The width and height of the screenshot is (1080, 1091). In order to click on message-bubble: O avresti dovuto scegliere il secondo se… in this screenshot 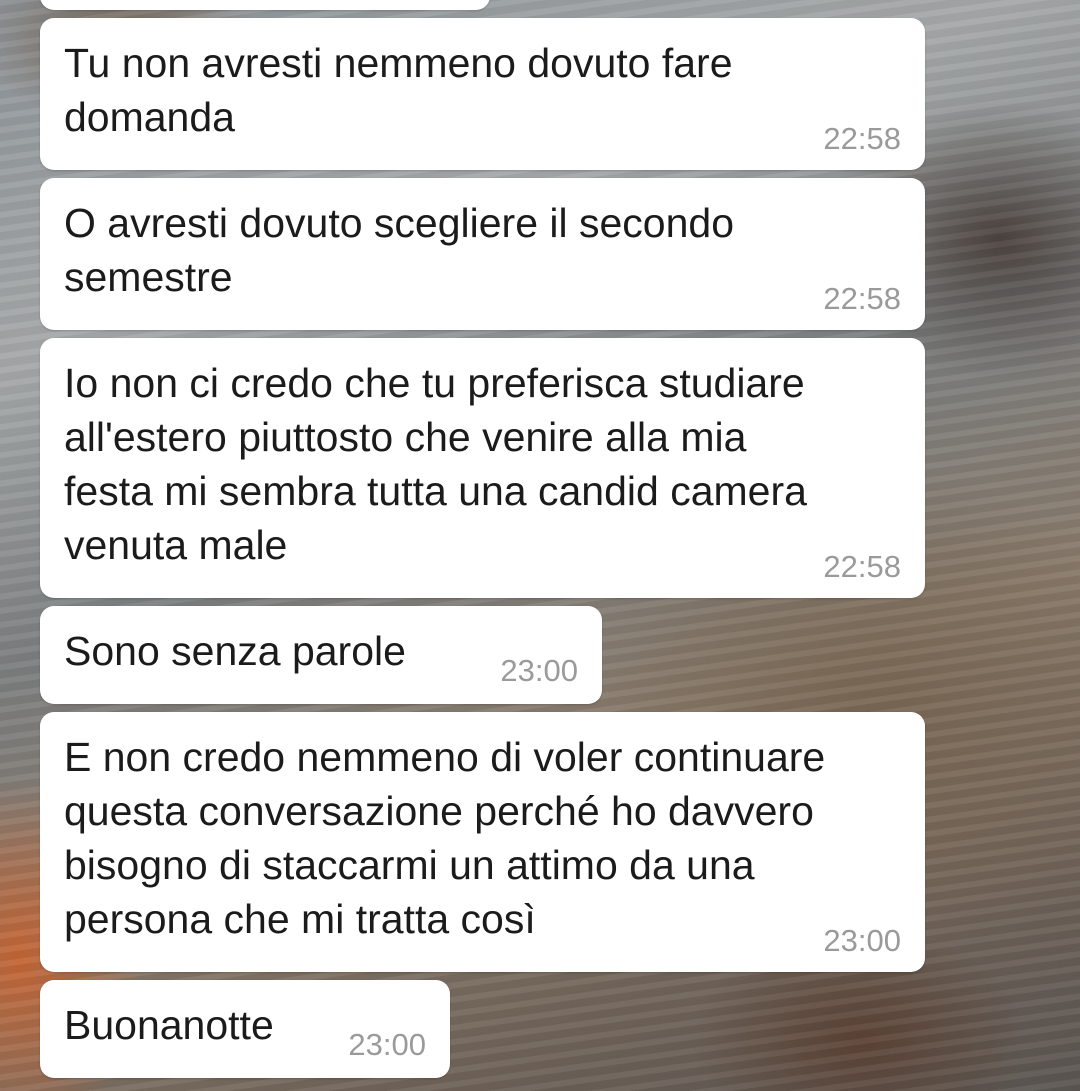, I will do `click(482, 254)`.